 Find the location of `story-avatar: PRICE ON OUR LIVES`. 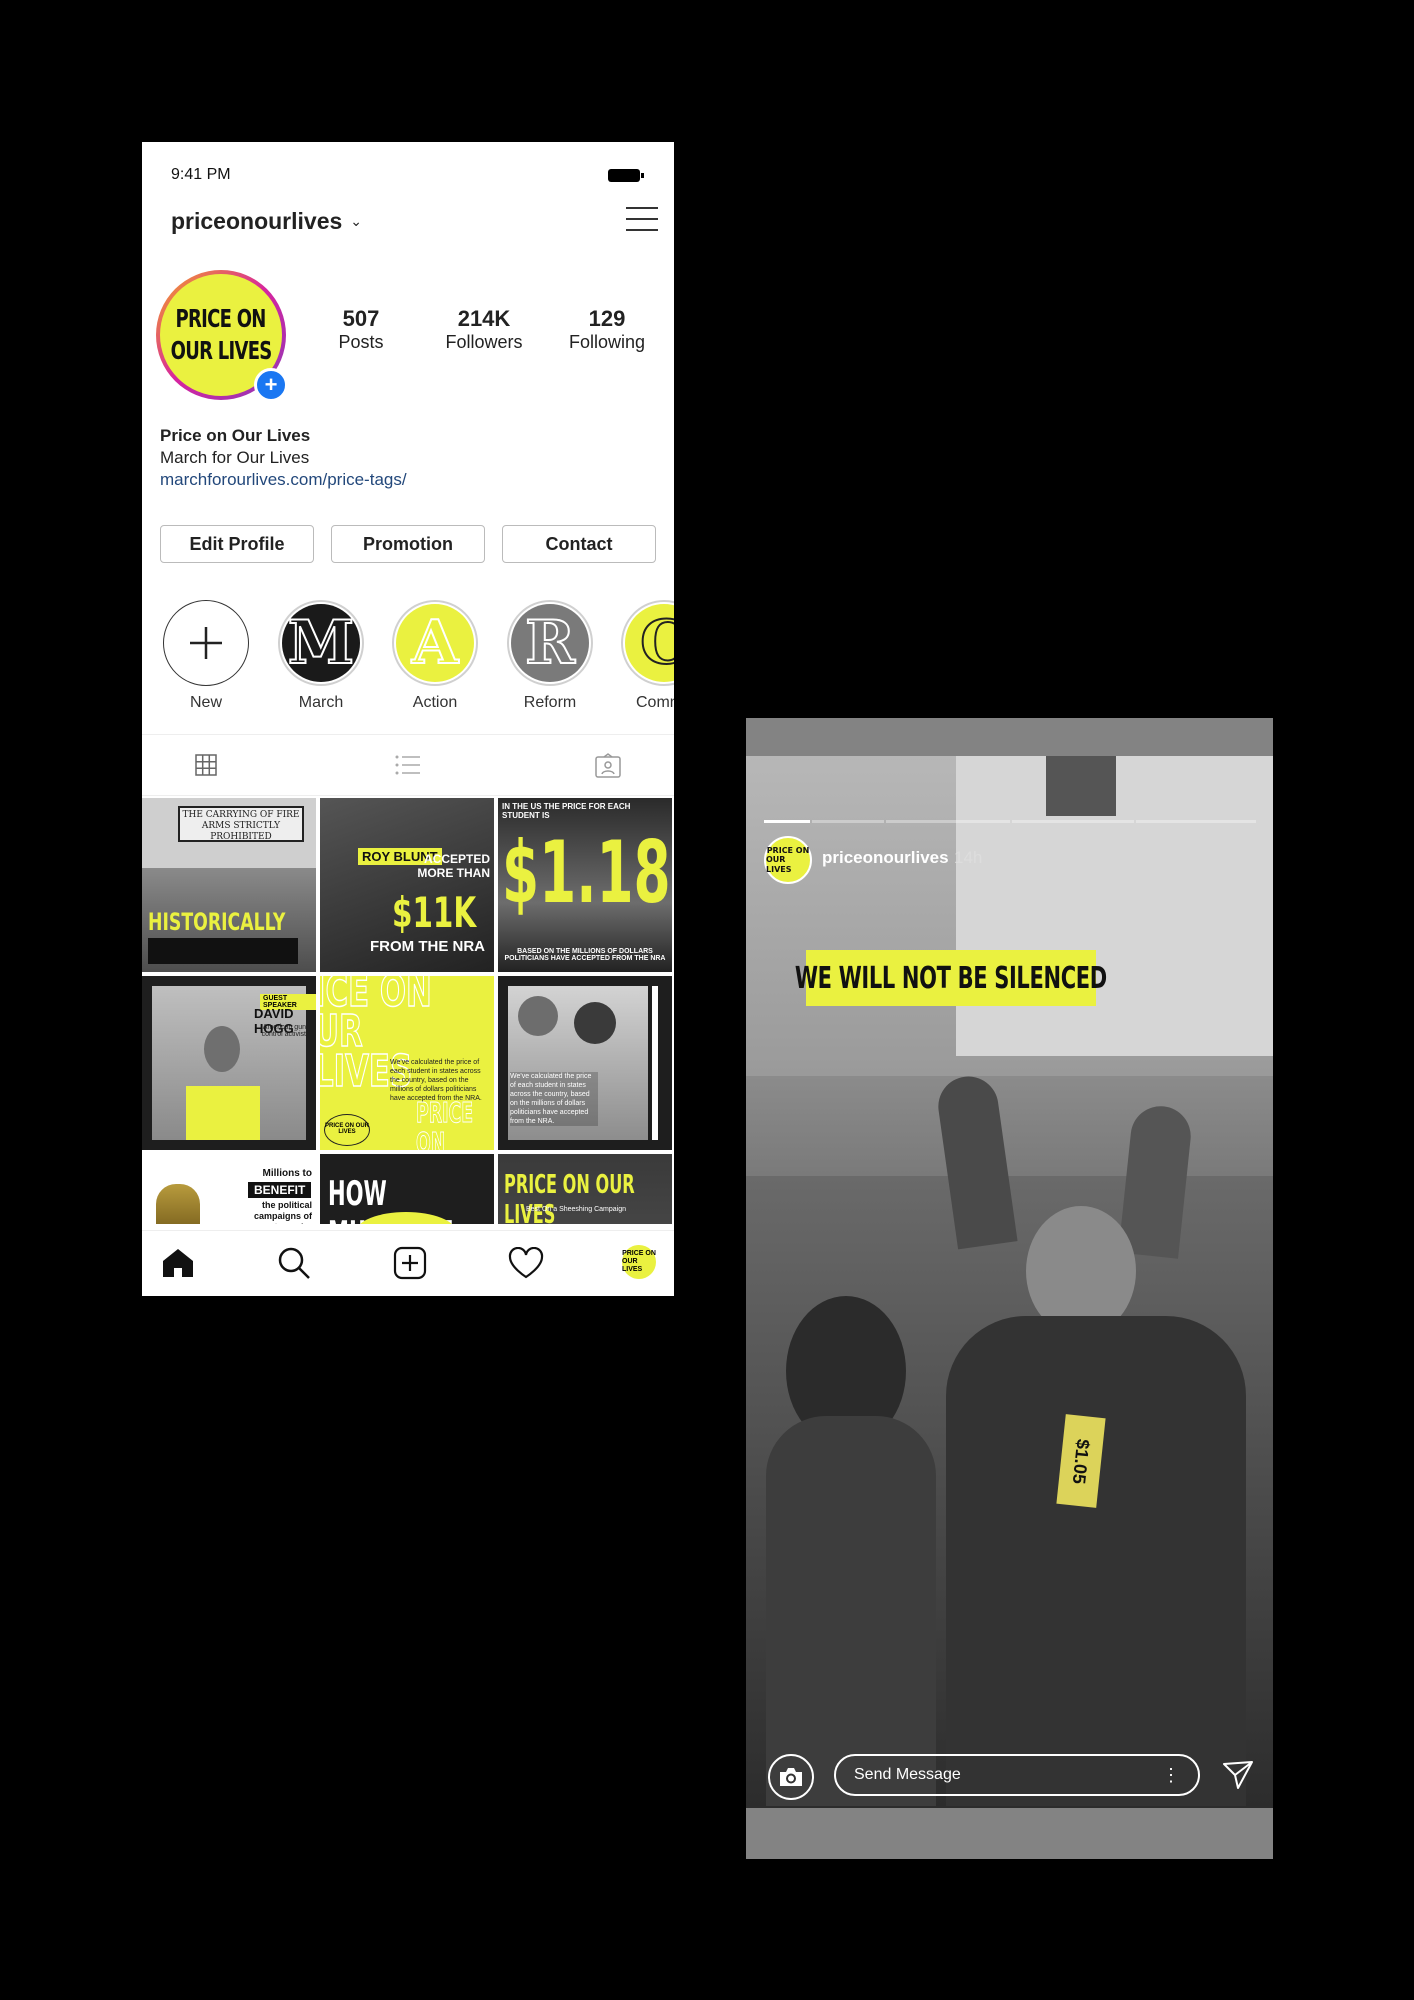

story-avatar: PRICE ON OUR LIVES is located at coordinates (788, 860).